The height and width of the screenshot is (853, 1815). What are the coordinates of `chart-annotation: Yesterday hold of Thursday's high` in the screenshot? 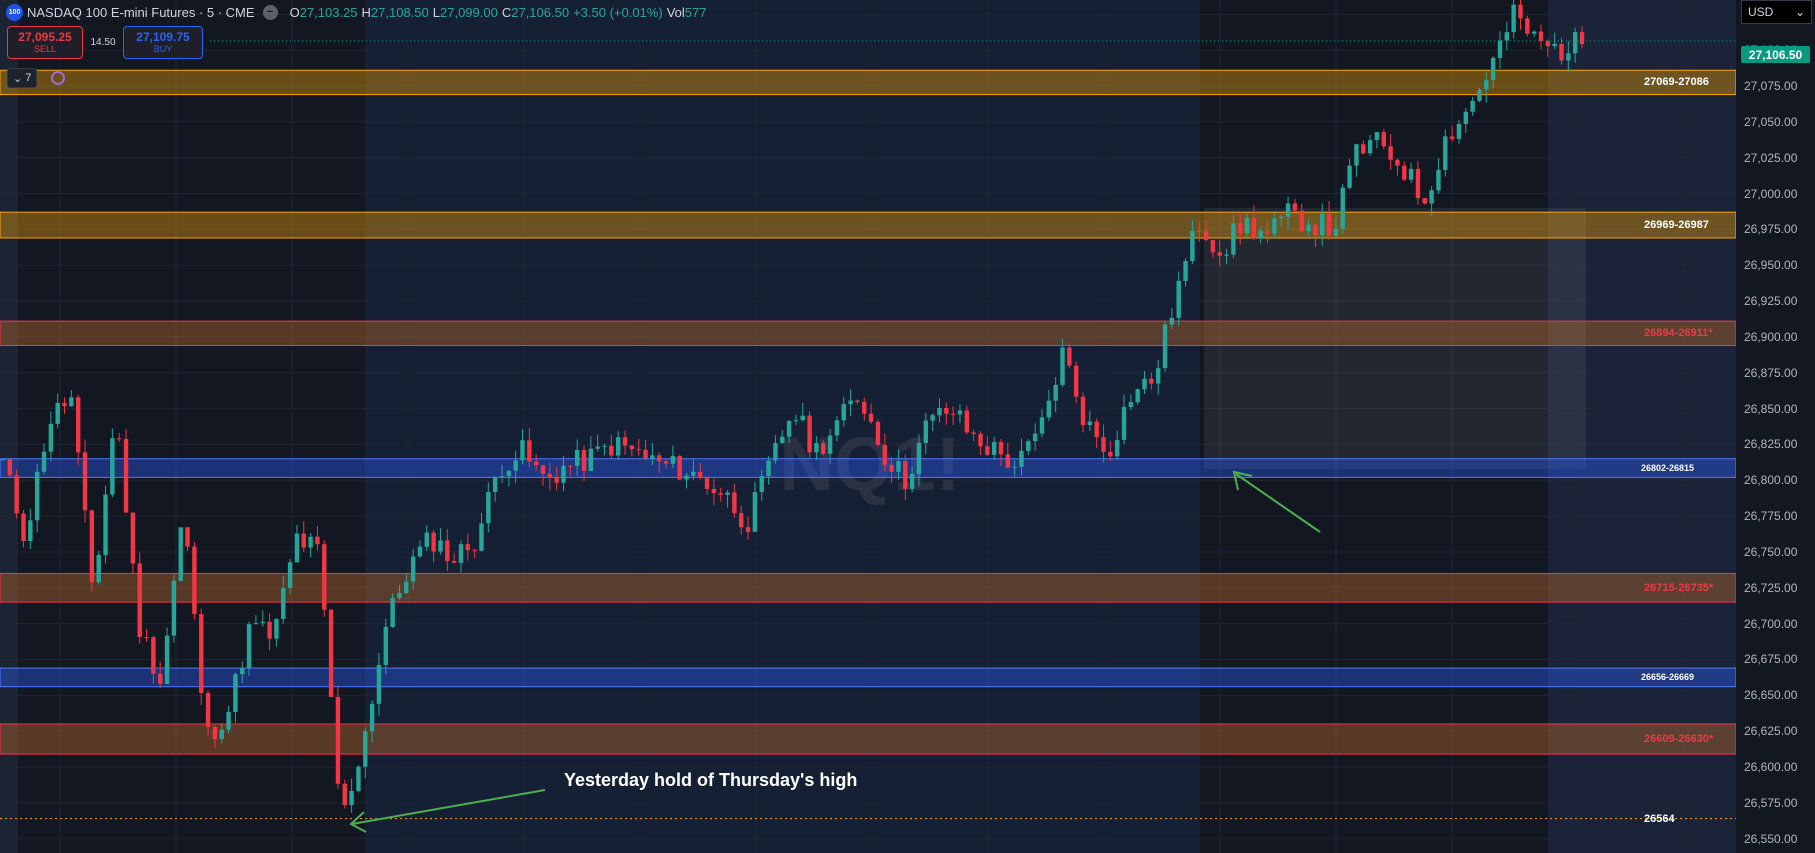 It's located at (710, 780).